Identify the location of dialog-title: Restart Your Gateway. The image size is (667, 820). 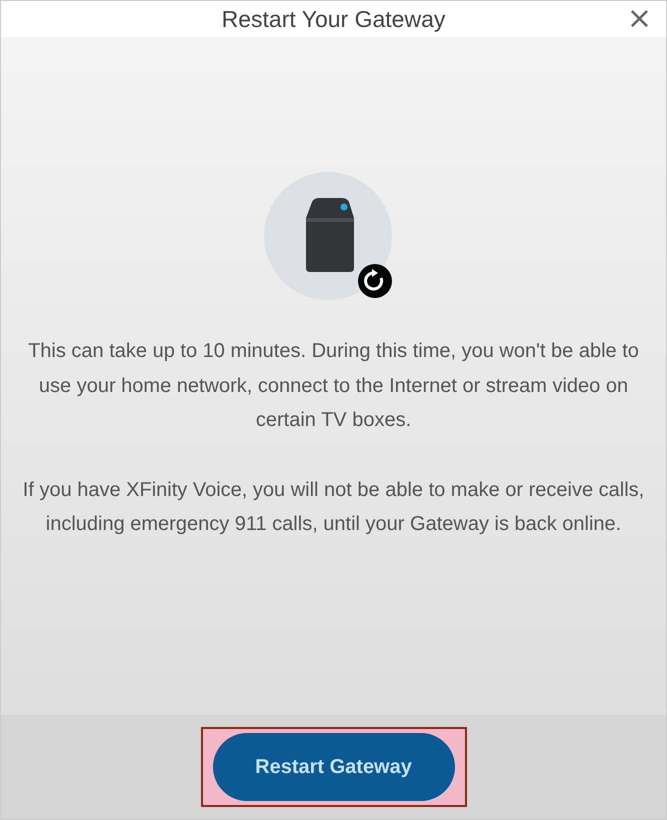
(334, 19).